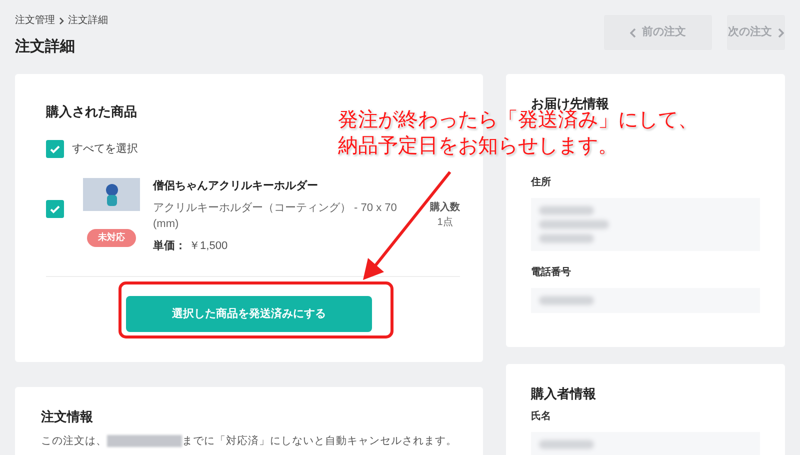 The height and width of the screenshot is (455, 800). I want to click on chevron-left-icon, so click(633, 33).